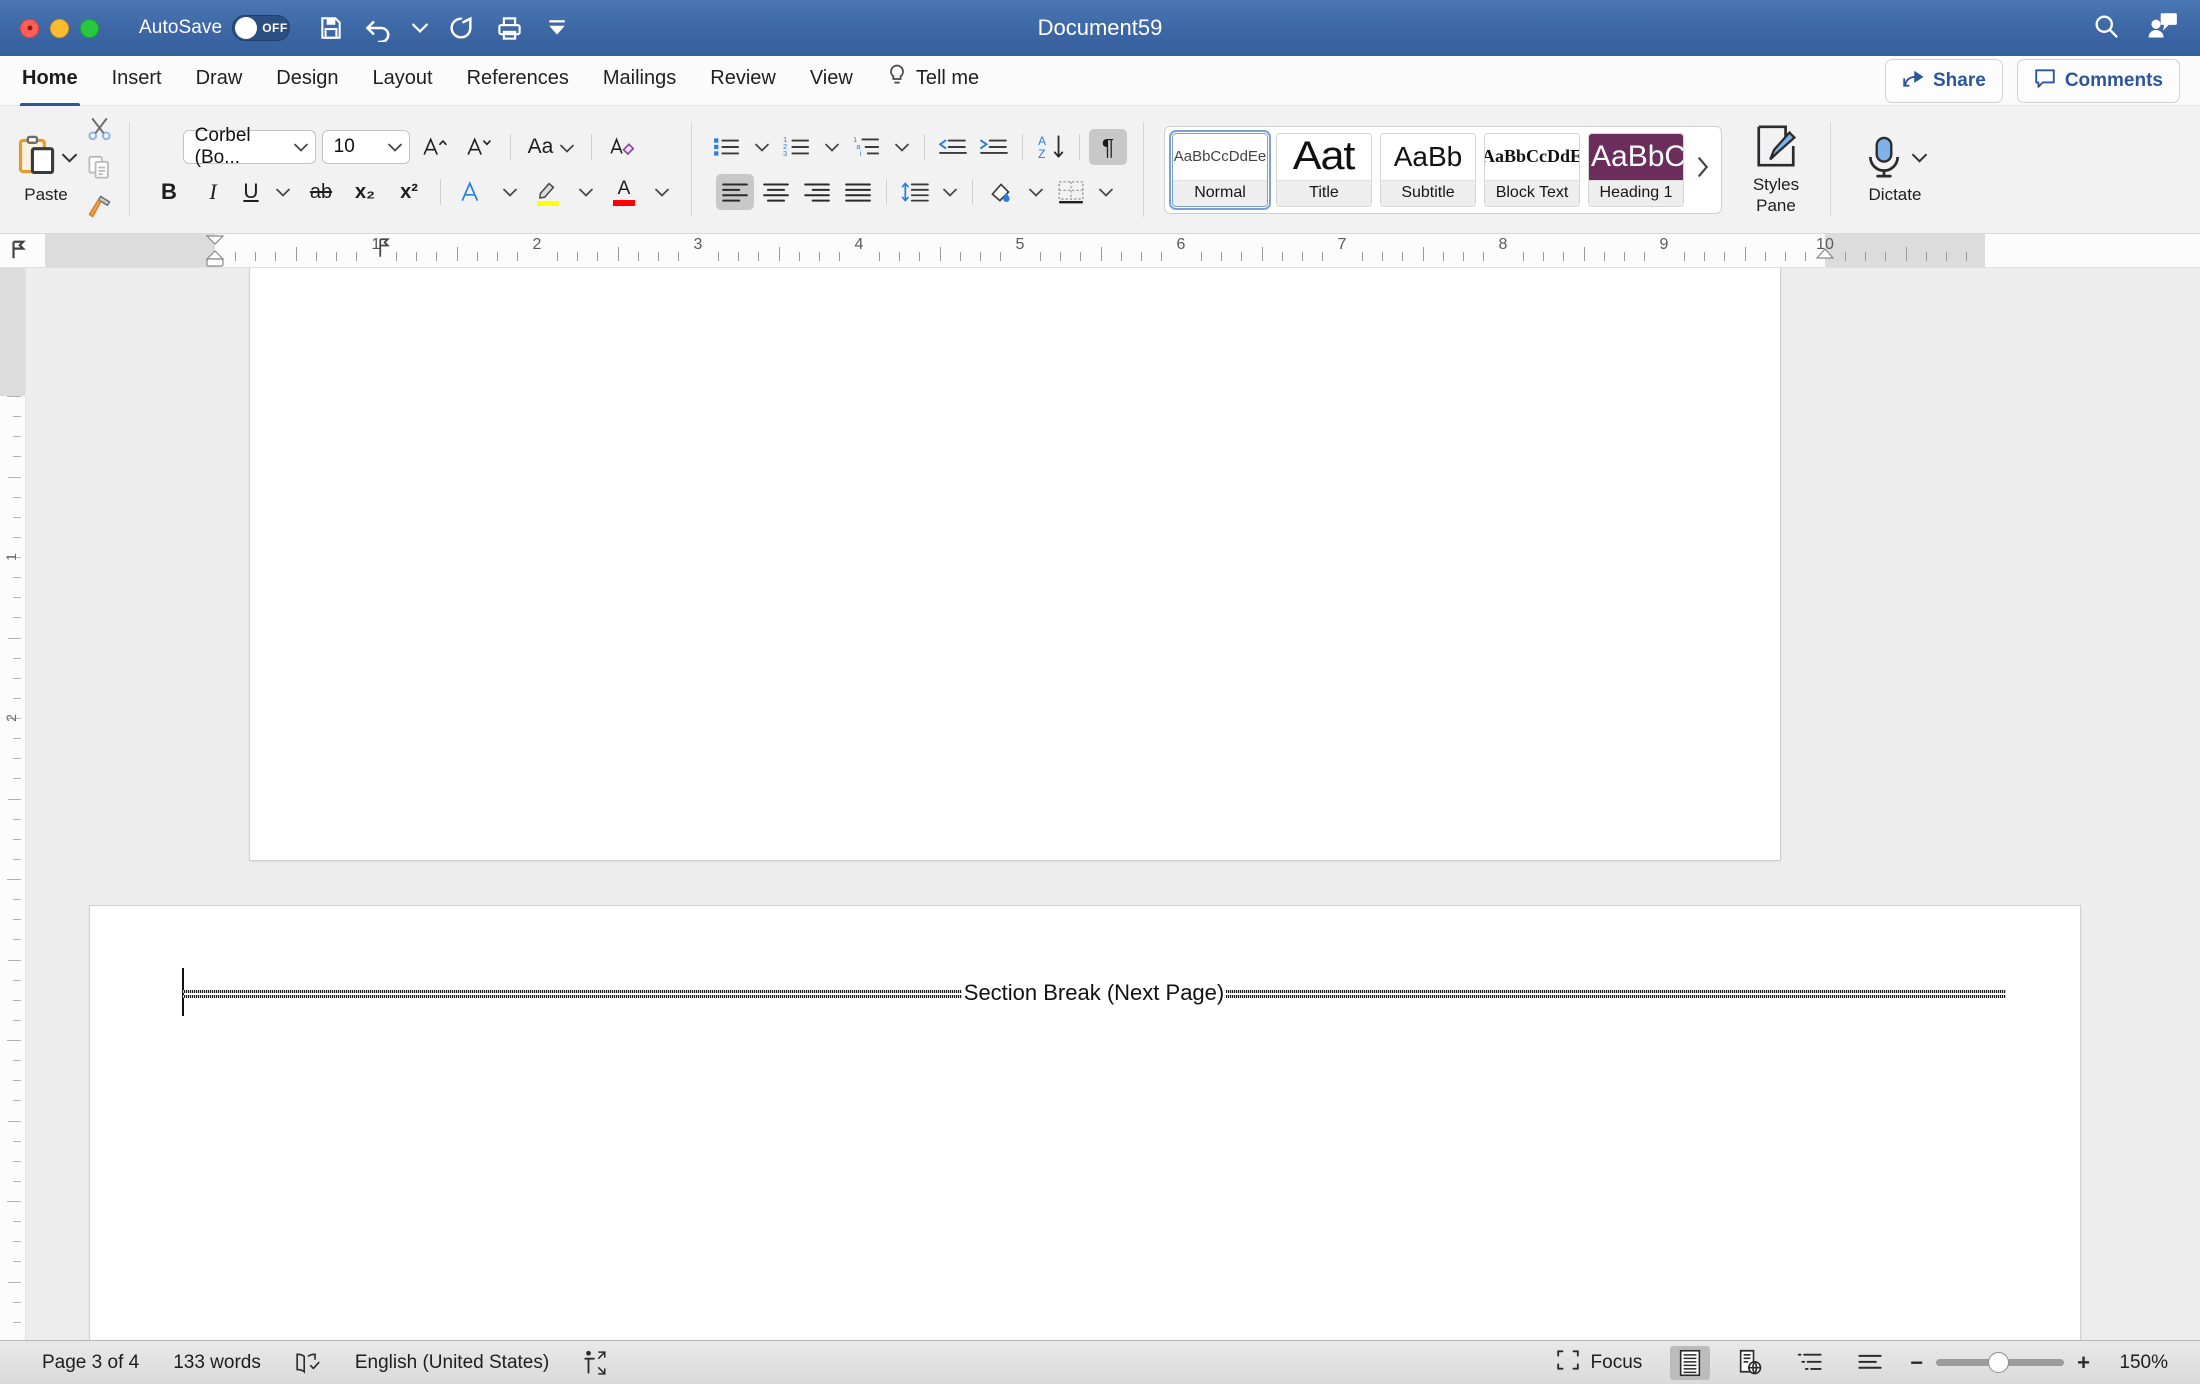 The height and width of the screenshot is (1384, 2200). I want to click on superscript-button: x², so click(409, 192).